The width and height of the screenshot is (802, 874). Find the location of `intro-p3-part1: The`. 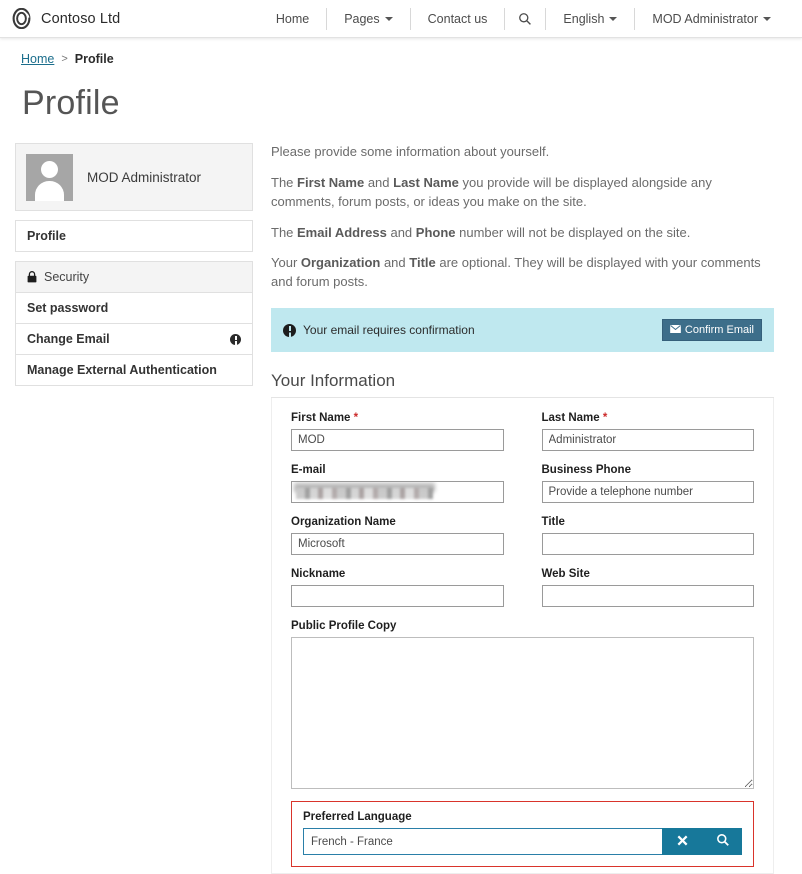

intro-p3-part1: The is located at coordinates (284, 232).